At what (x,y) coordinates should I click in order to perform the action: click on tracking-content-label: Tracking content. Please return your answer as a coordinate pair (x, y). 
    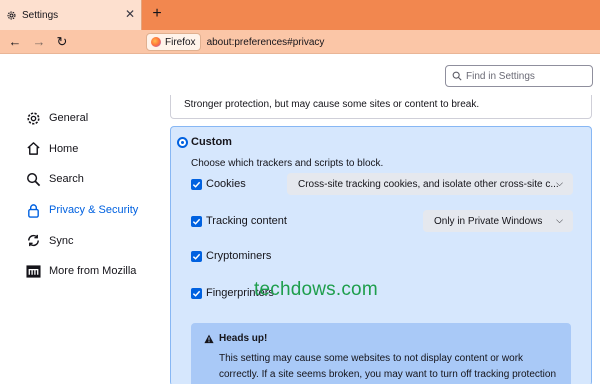
    Looking at the image, I should click on (246, 221).